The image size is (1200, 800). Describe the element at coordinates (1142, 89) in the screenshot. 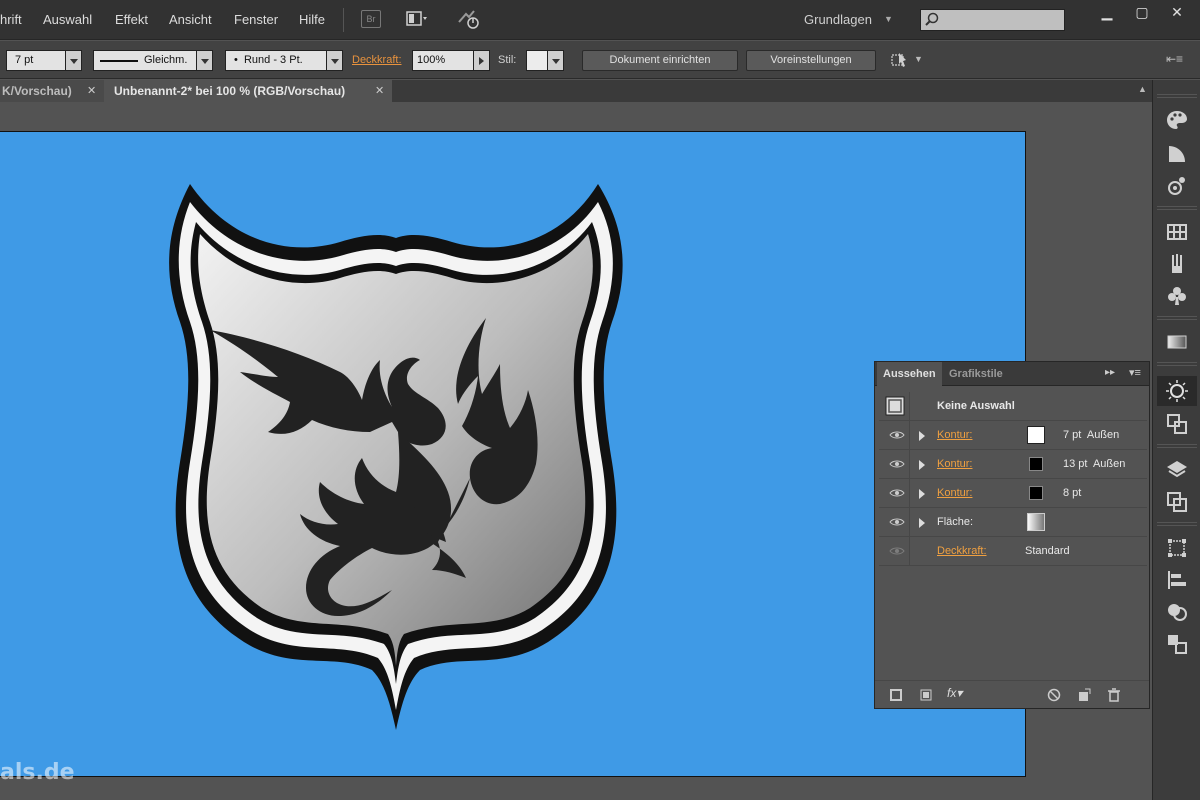

I see `collapse-icon: ▲` at that location.